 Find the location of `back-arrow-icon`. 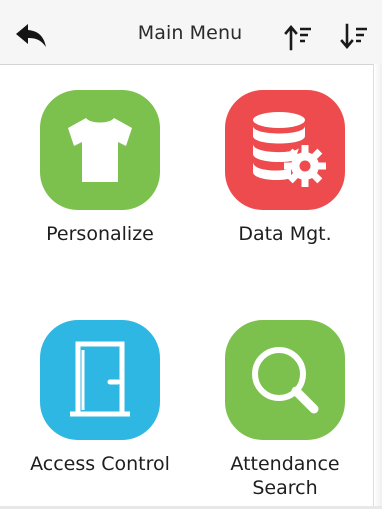

back-arrow-icon is located at coordinates (31, 35).